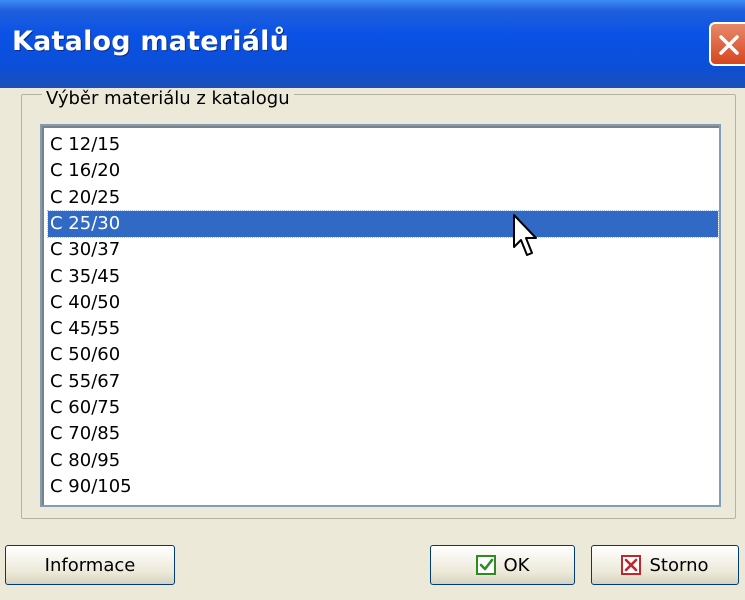 The image size is (745, 600). I want to click on informace-button-label: Informace, so click(90, 565).